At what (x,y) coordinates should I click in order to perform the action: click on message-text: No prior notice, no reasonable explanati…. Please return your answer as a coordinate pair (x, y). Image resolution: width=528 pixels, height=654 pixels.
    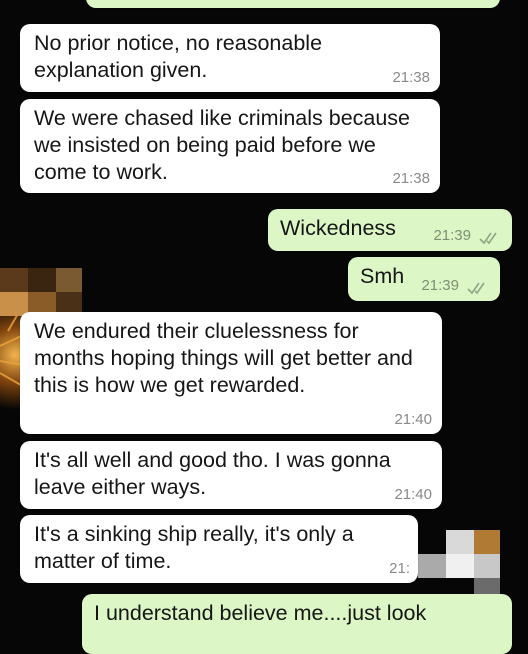
    Looking at the image, I should click on (181, 56).